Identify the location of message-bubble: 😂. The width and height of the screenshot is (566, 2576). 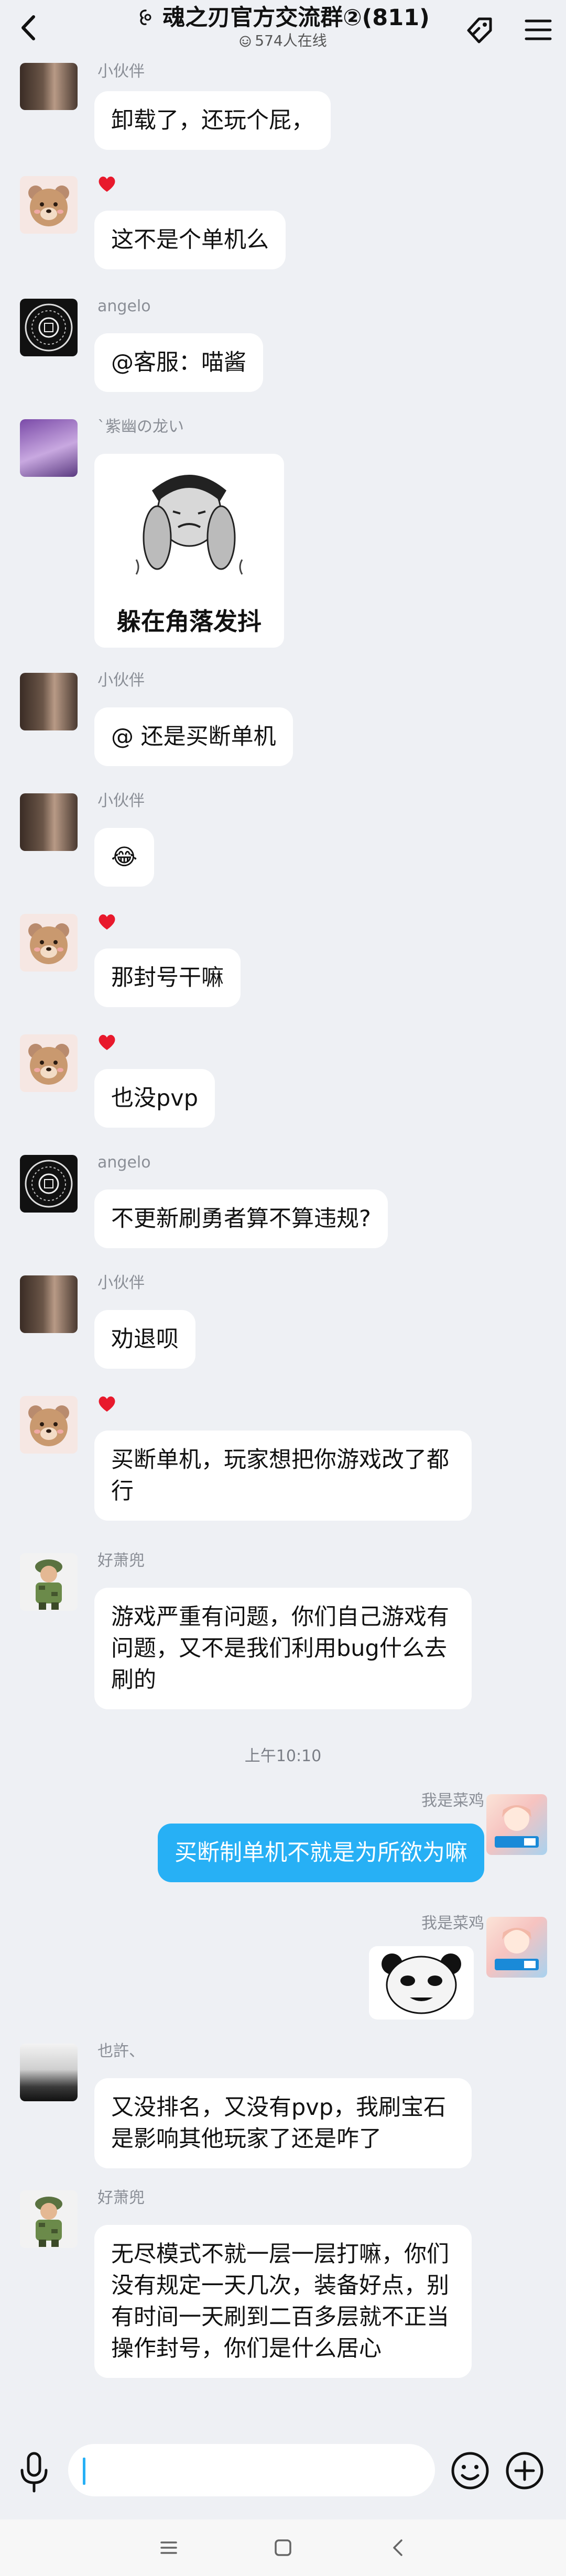
(124, 857).